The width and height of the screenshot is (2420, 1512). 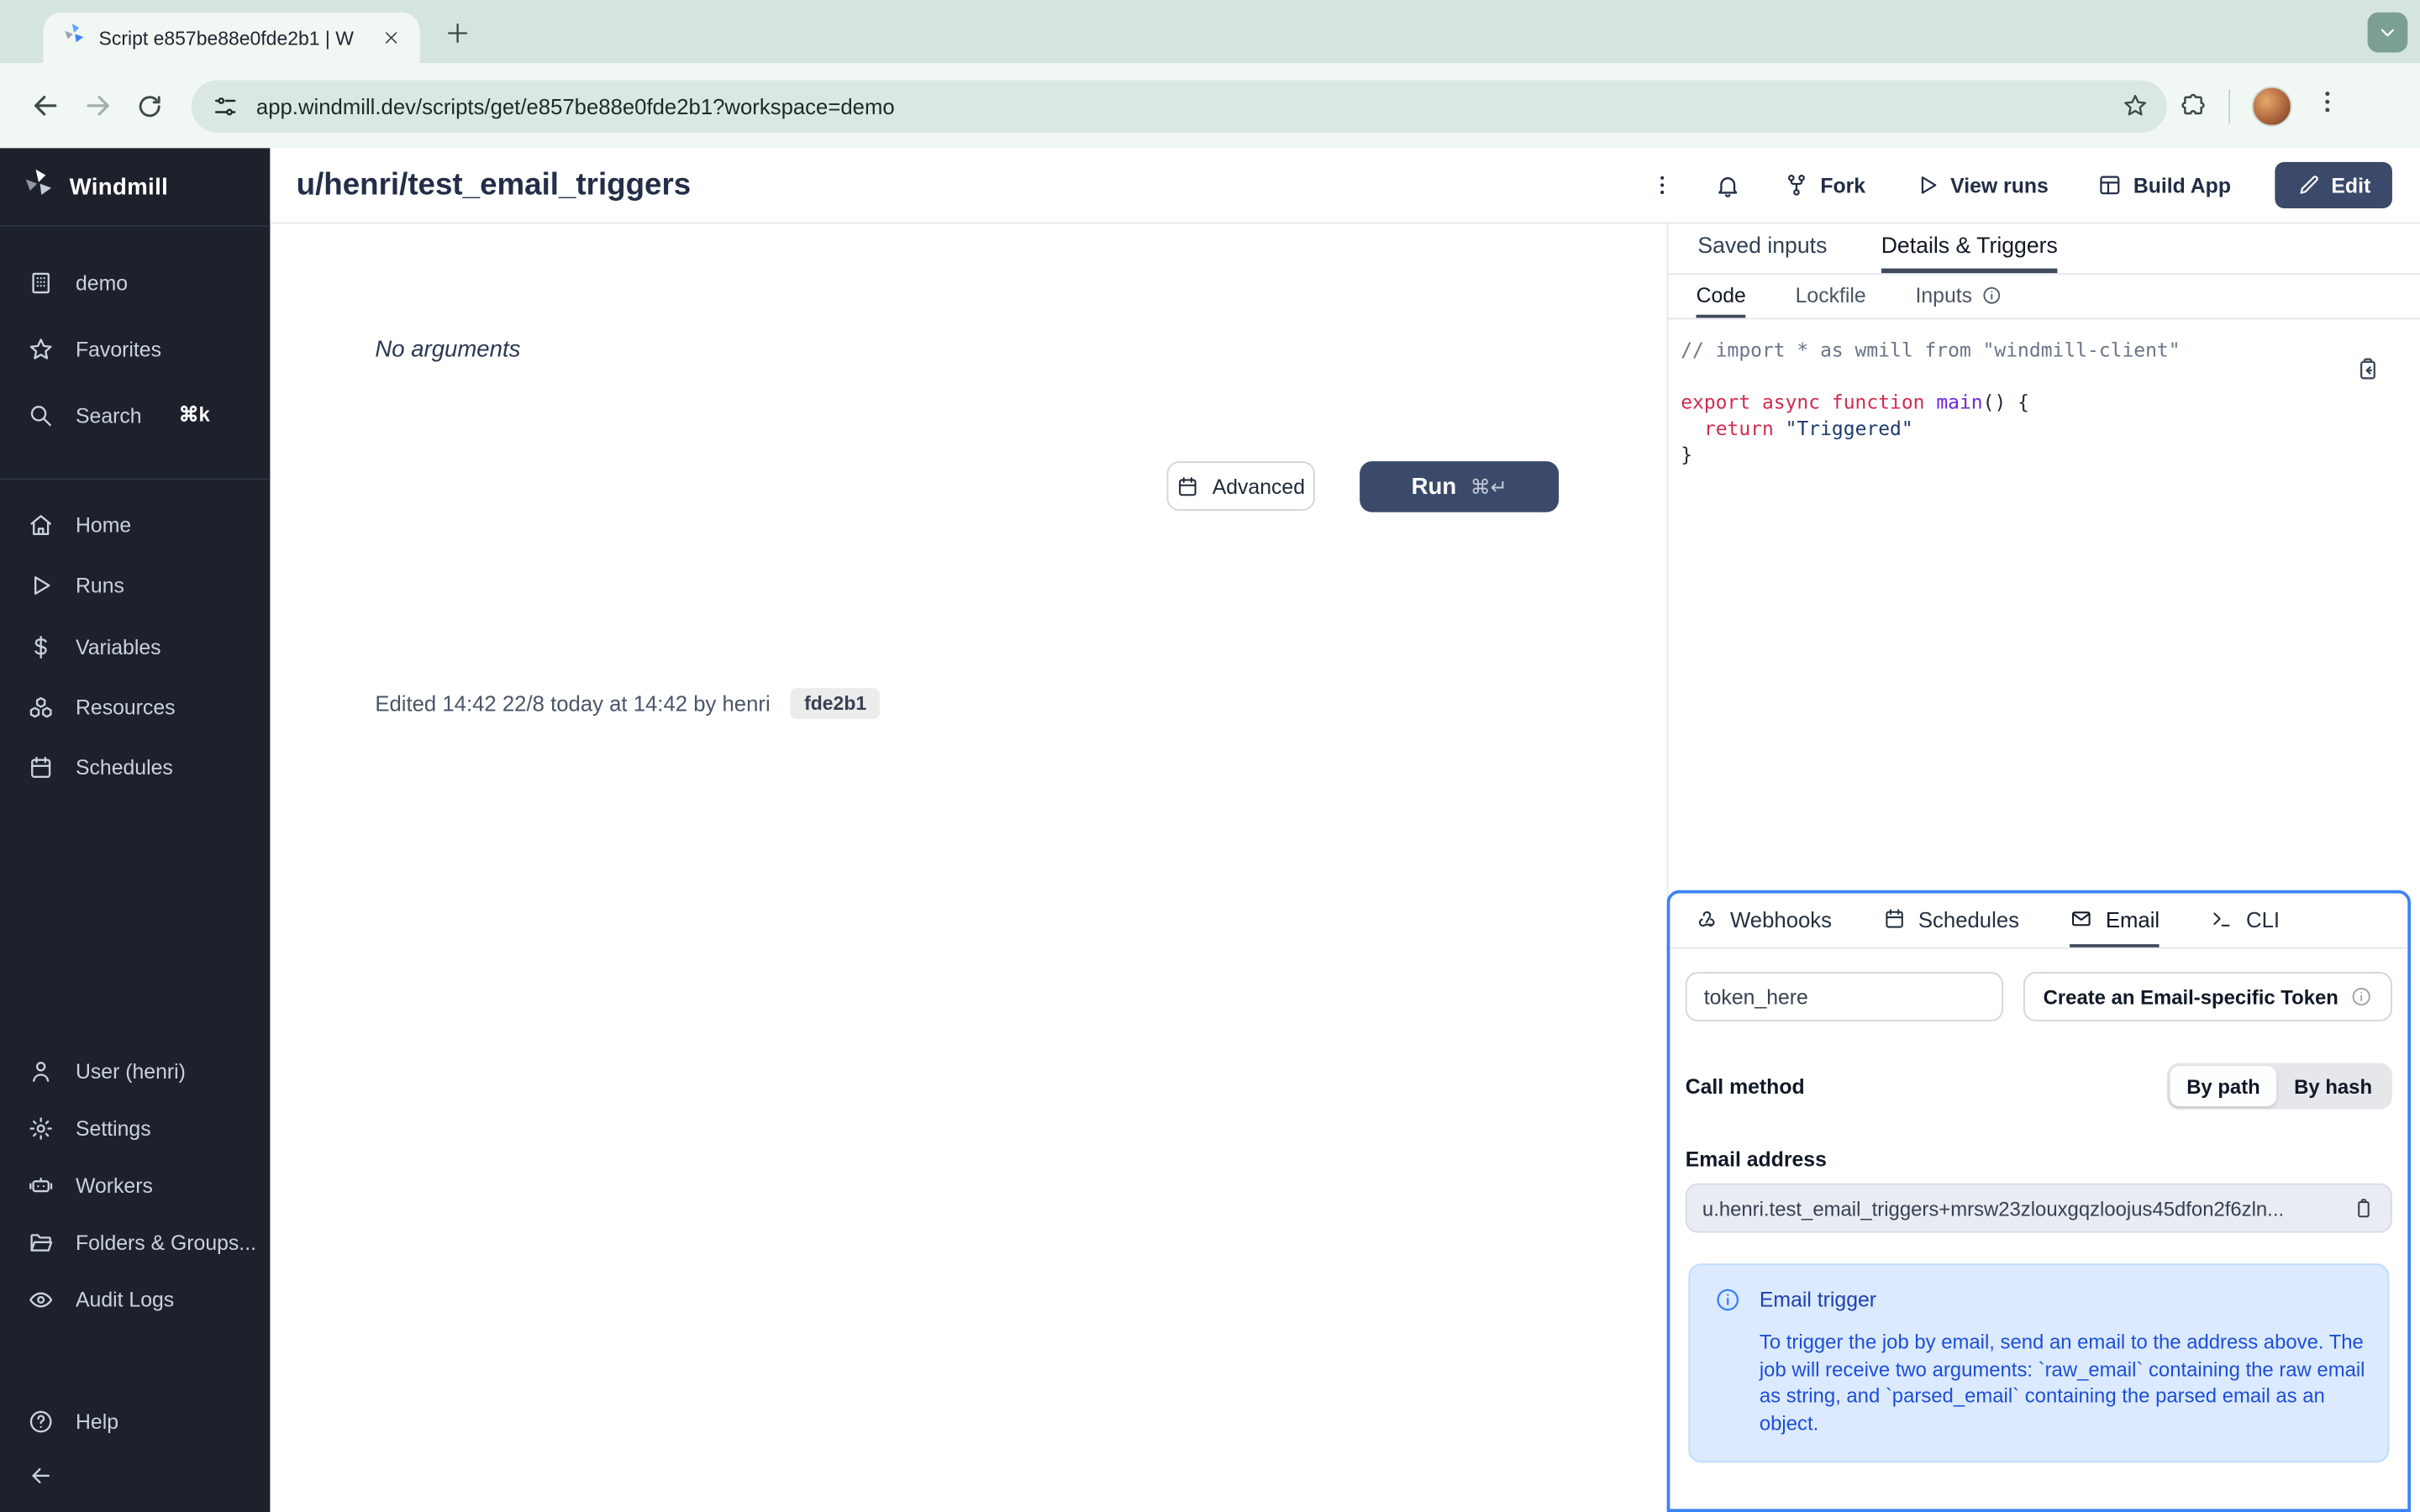 I want to click on git-fork-icon, so click(x=1797, y=185).